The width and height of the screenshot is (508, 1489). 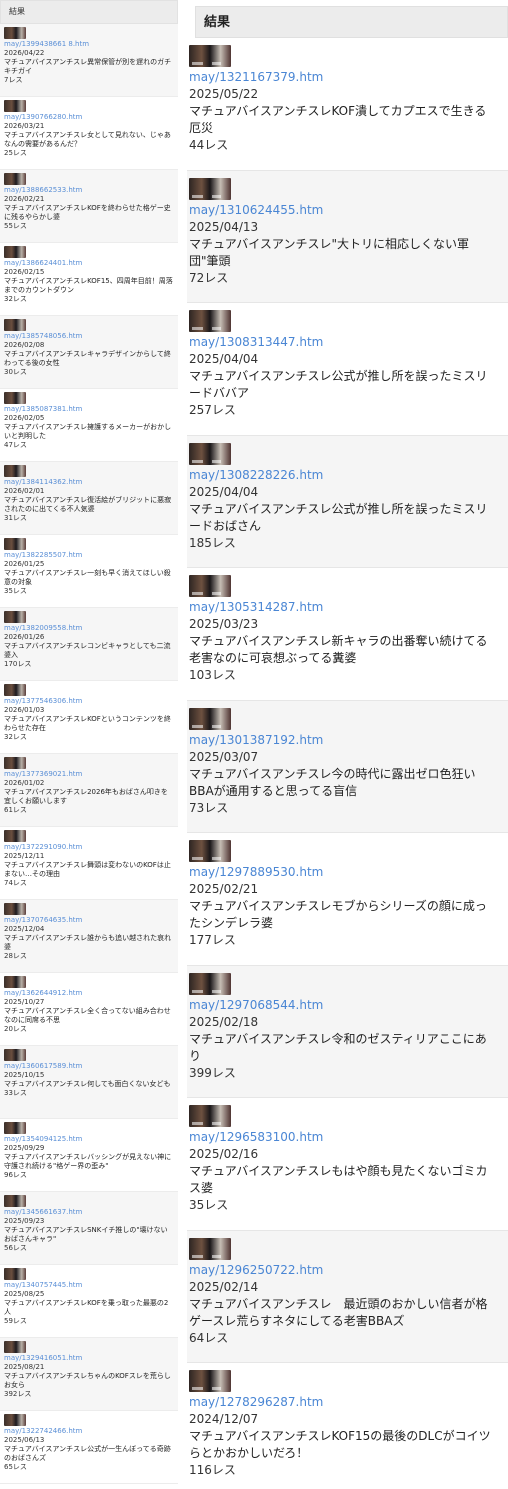 What do you see at coordinates (87, 650) in the screenshot?
I see `thread-title: マチュアバイスアンチスレコンビキャラとしても二流婆入` at bounding box center [87, 650].